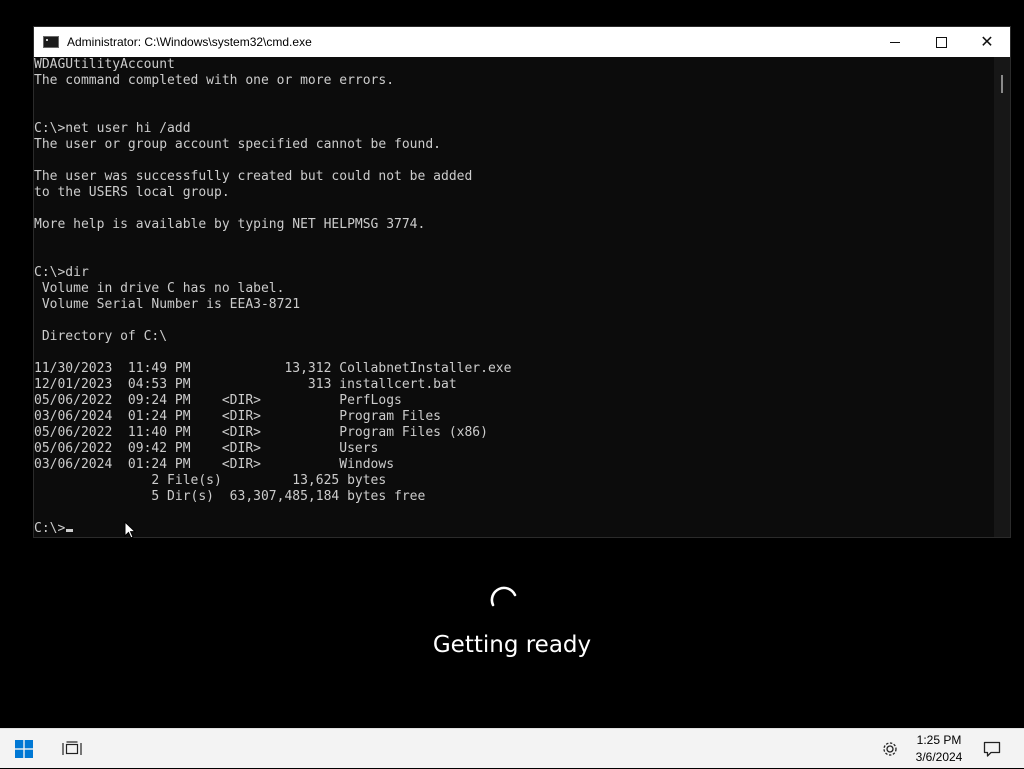  I want to click on start-button, so click(24, 749).